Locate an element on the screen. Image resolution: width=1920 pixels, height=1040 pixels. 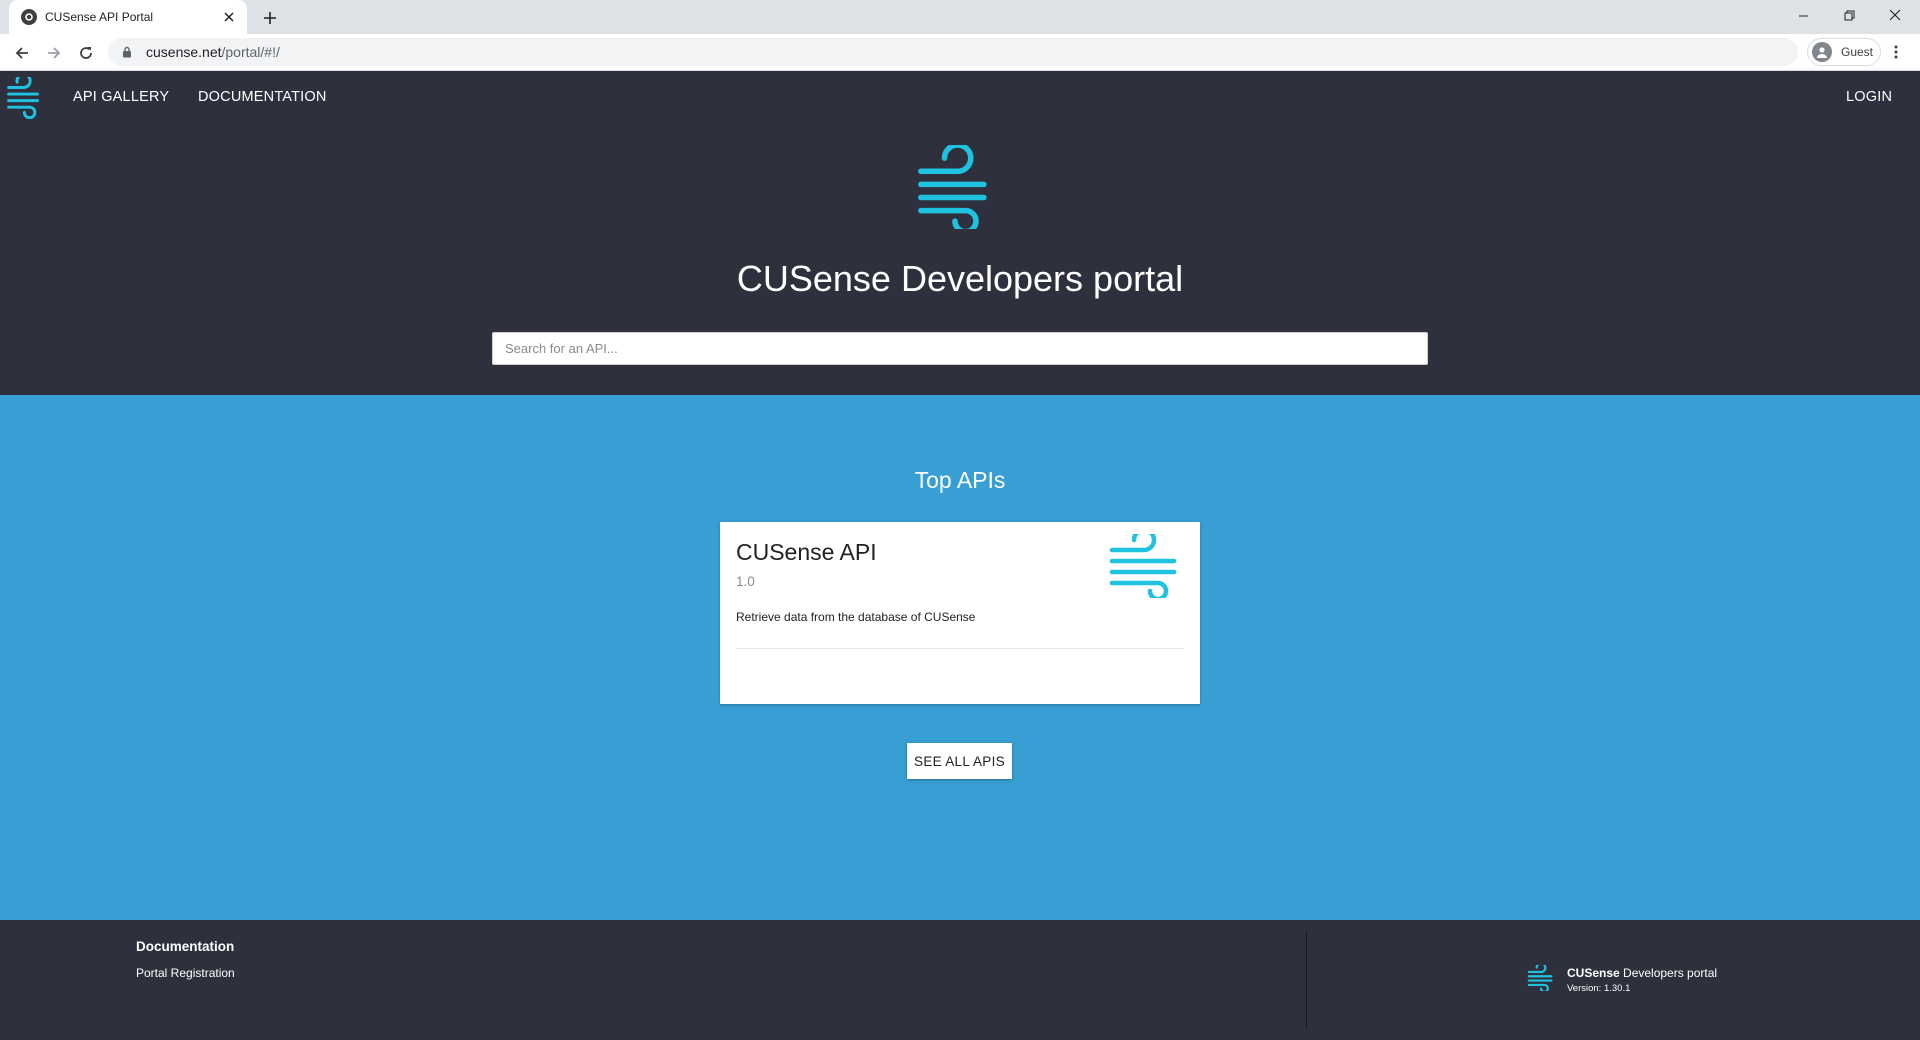
url-host: cusense.net is located at coordinates (184, 52).